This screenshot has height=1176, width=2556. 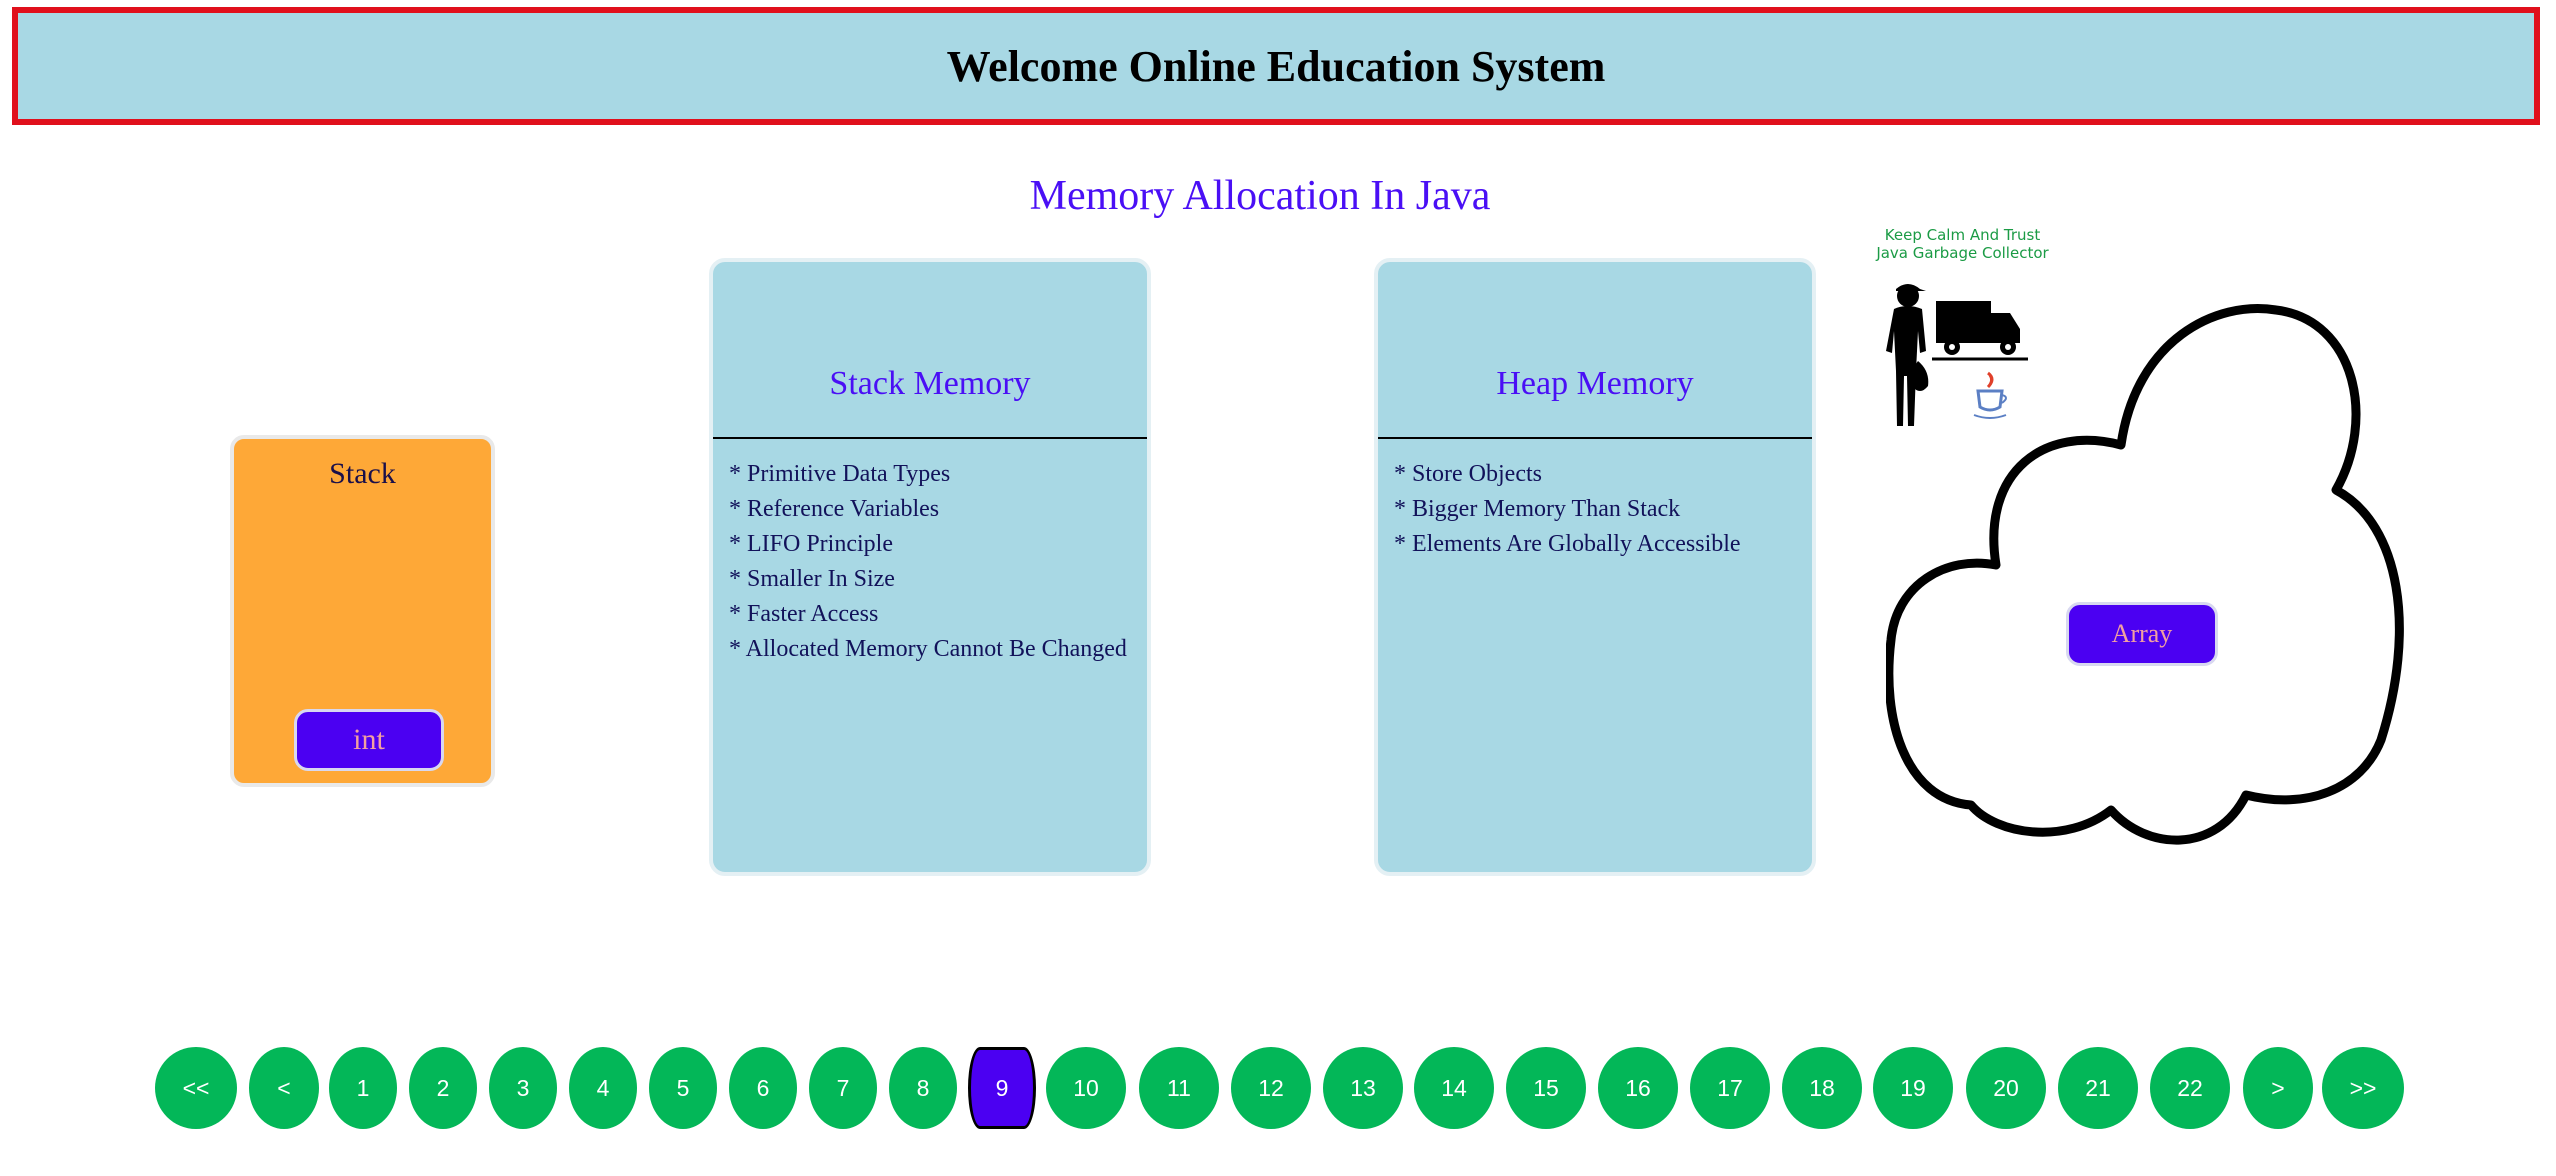 I want to click on page-button-15: 15, so click(x=1546, y=1088).